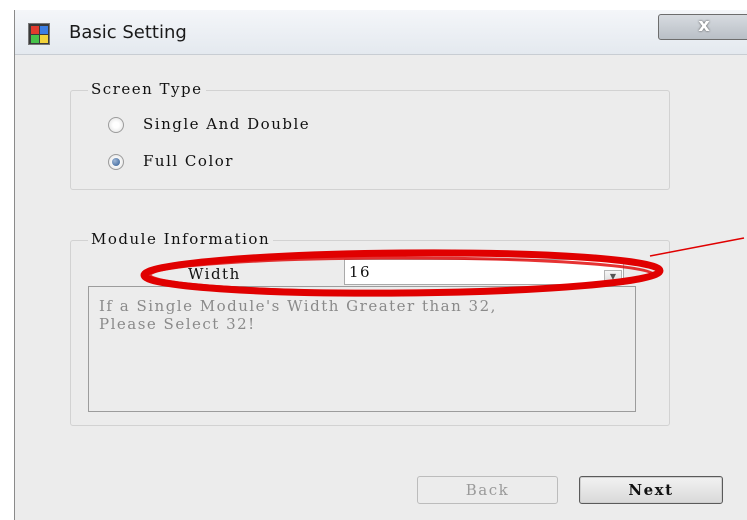 Image resolution: width=747 pixels, height=520 pixels. I want to click on close-icon: x, so click(704, 25).